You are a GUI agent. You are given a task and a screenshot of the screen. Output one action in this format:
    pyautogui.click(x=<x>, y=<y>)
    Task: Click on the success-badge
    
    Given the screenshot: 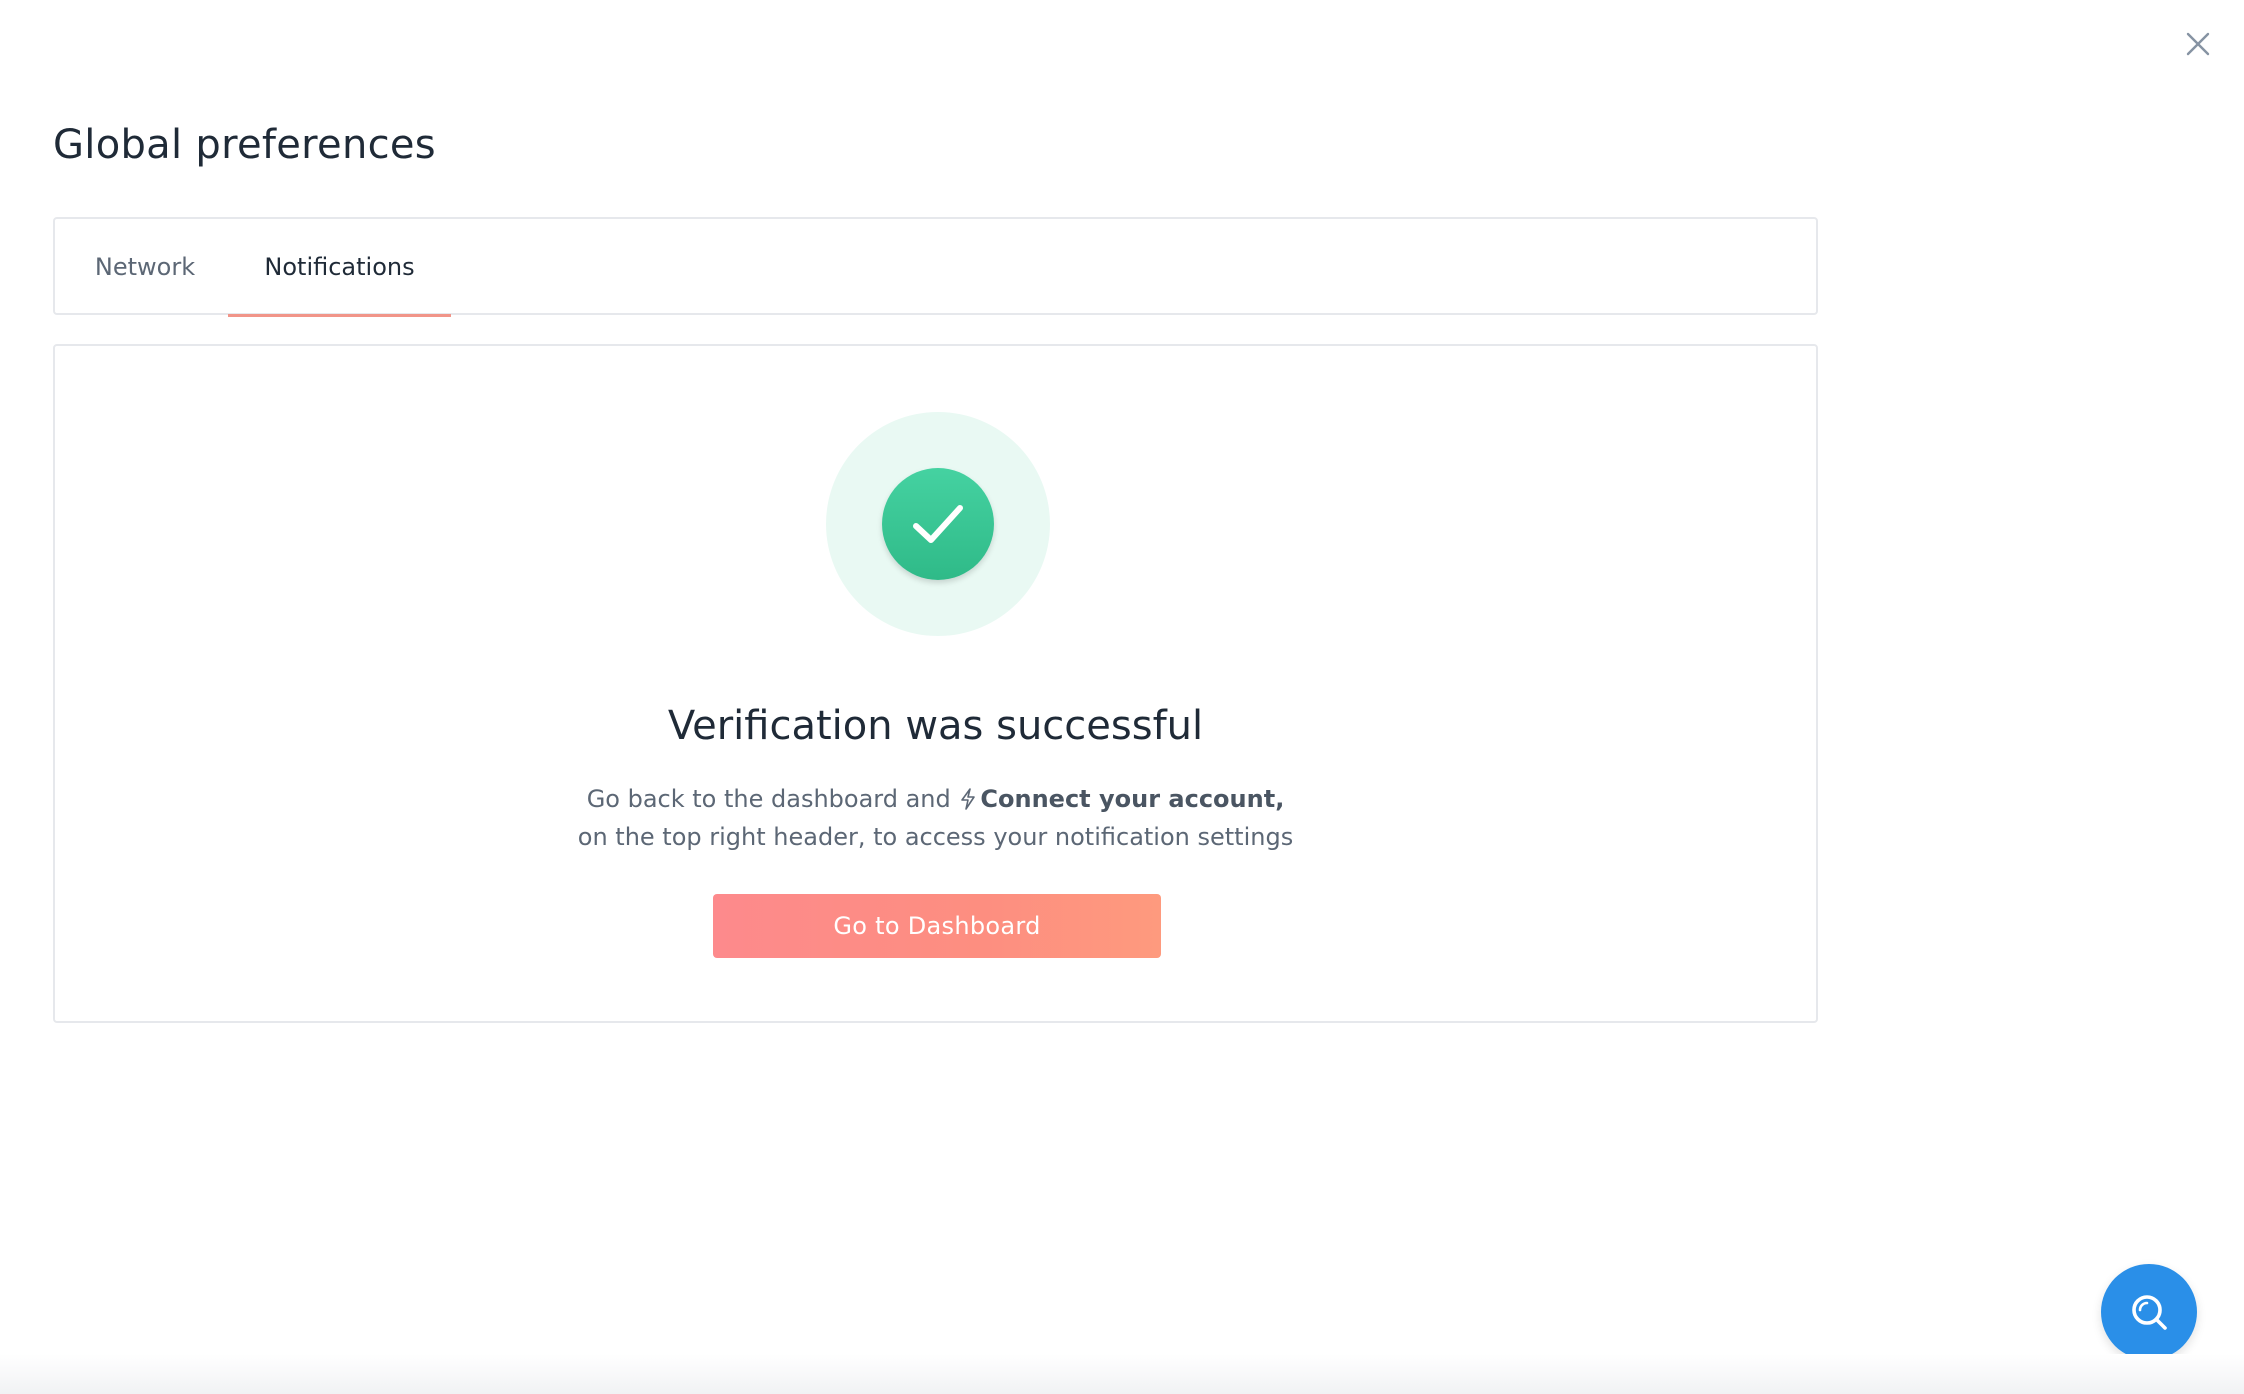 What is the action you would take?
    pyautogui.click(x=938, y=524)
    